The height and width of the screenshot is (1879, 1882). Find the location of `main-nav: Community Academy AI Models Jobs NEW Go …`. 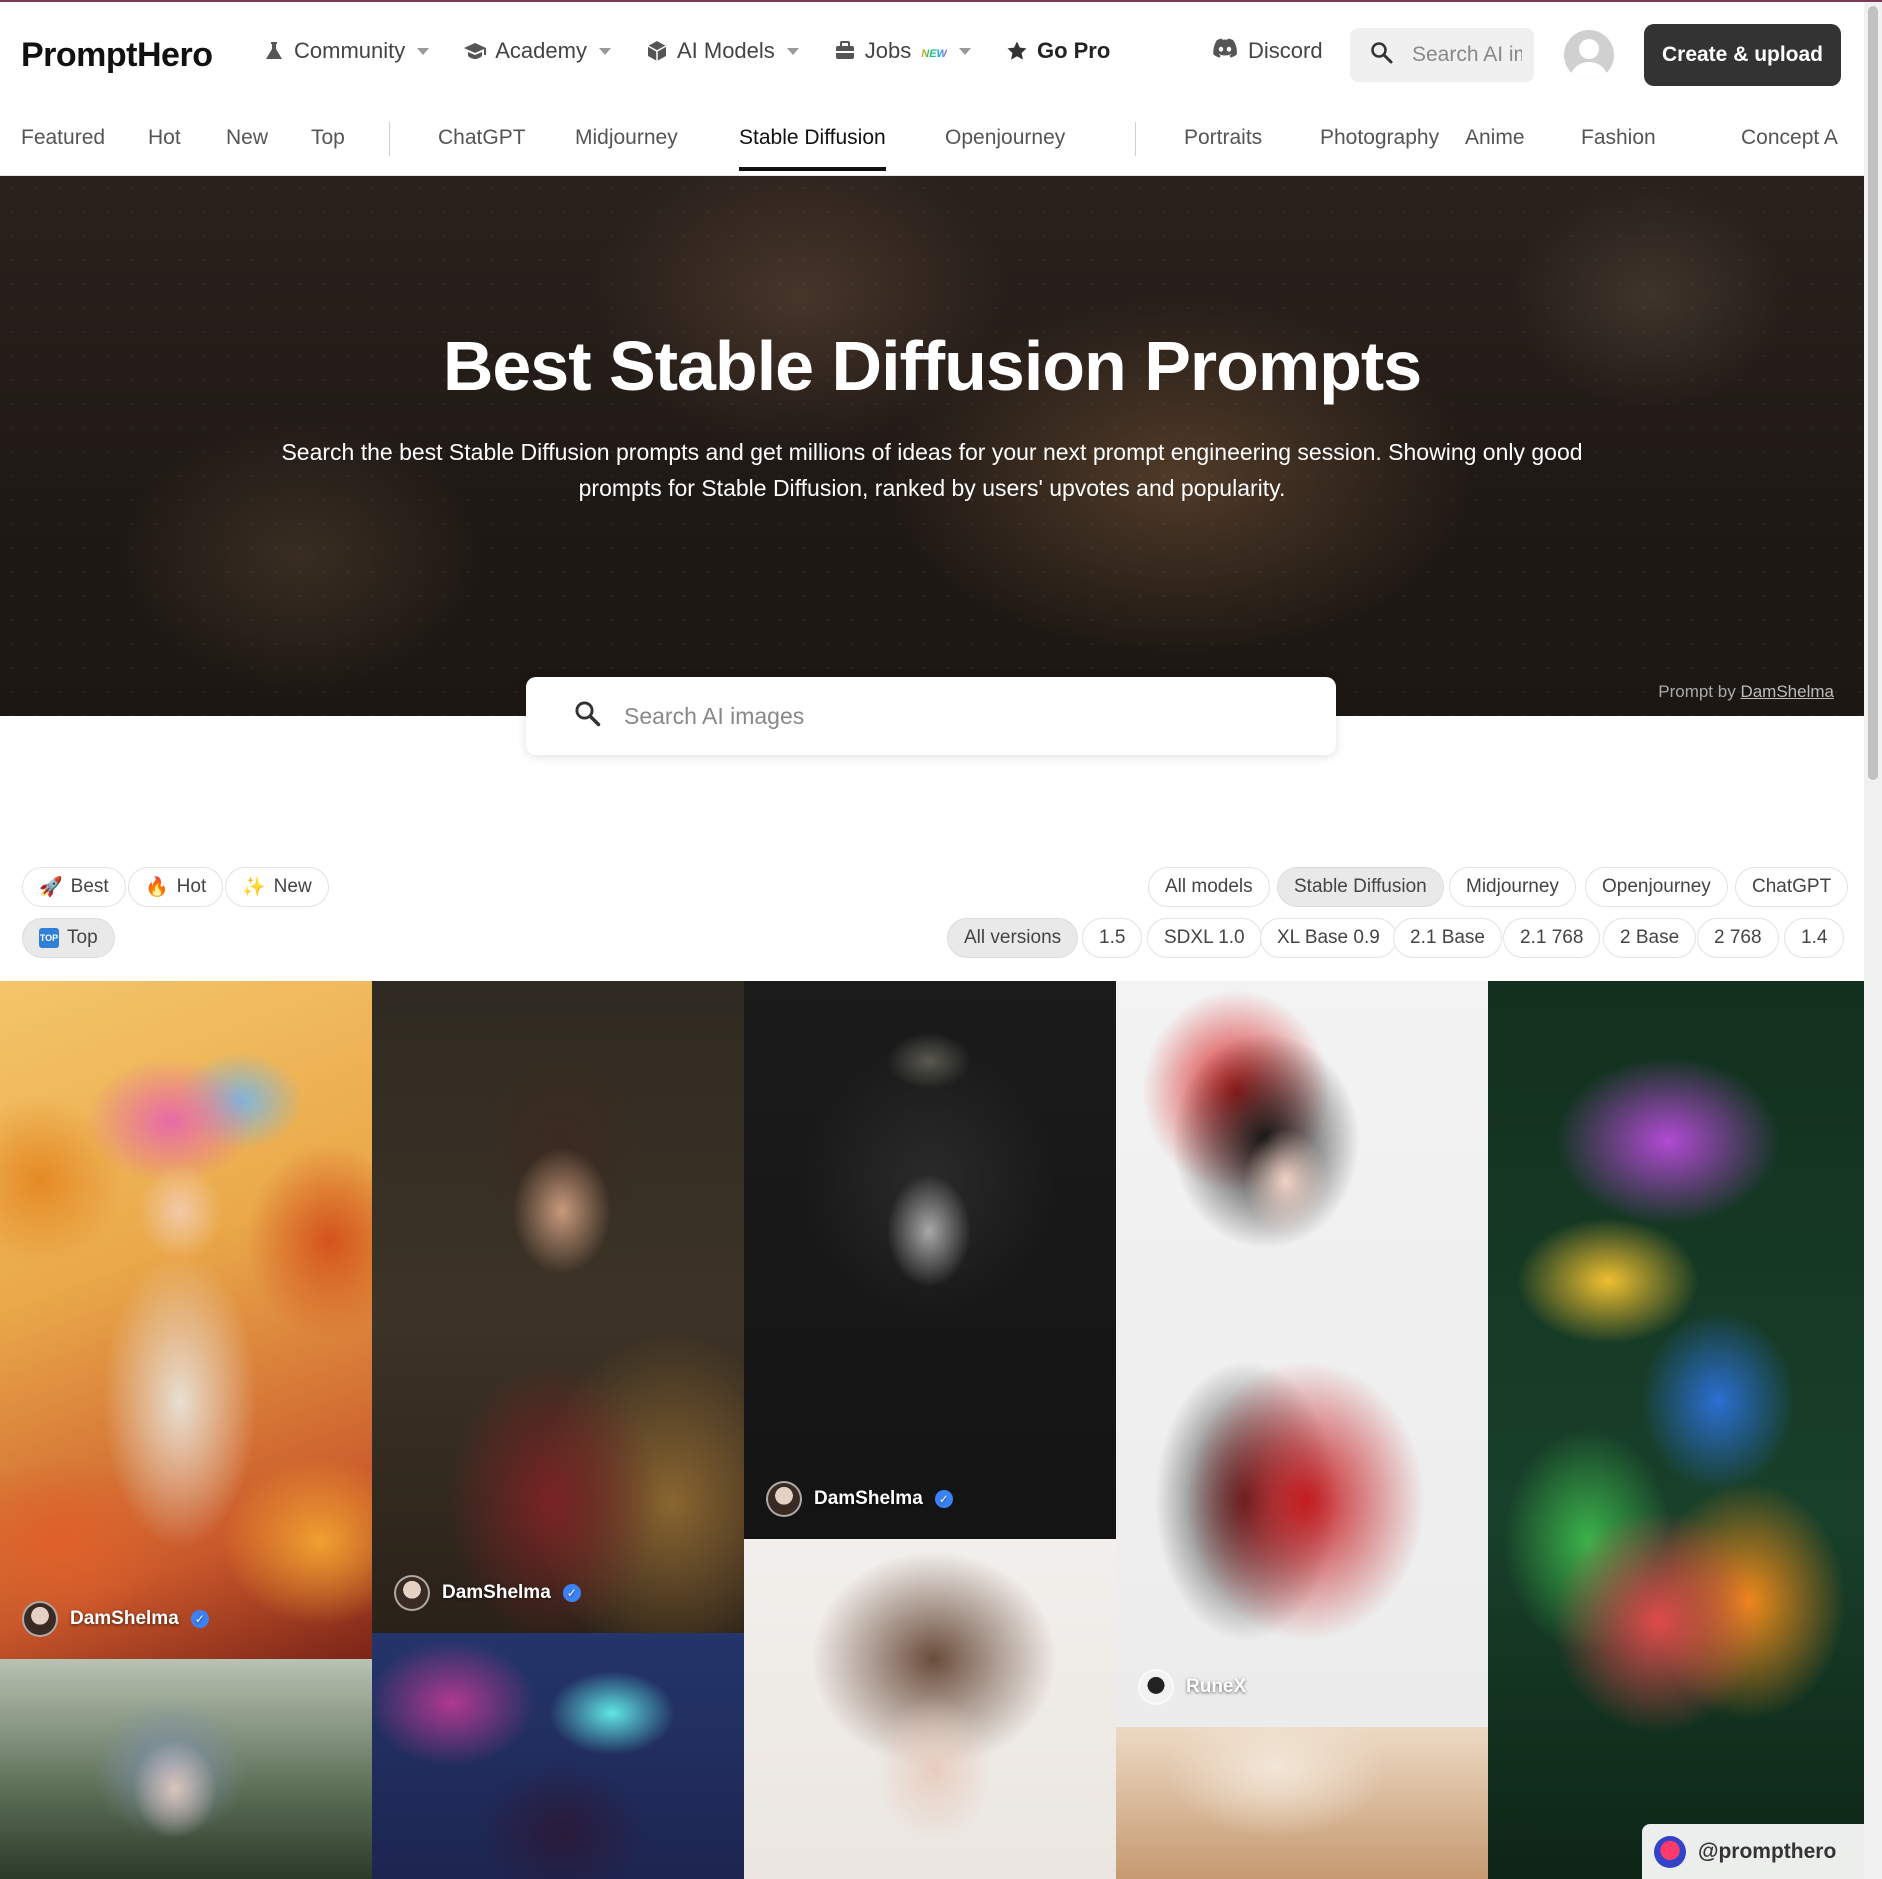

main-nav: Community Academy AI Models Jobs NEW Go … is located at coordinates (686, 51).